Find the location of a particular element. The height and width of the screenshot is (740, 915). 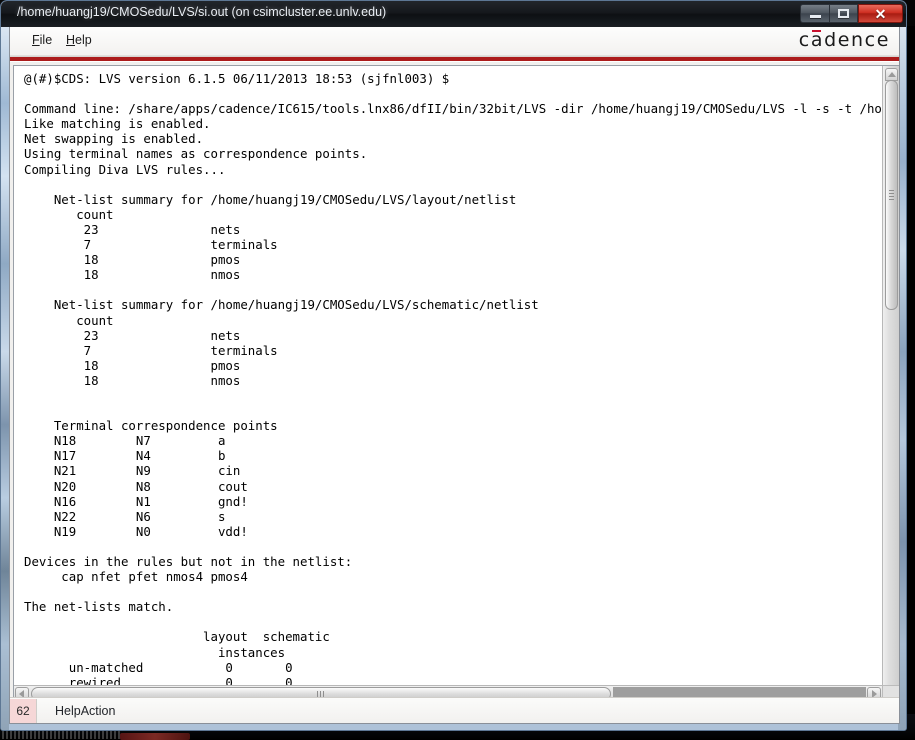

menu-help-rest: elp is located at coordinates (83, 40).